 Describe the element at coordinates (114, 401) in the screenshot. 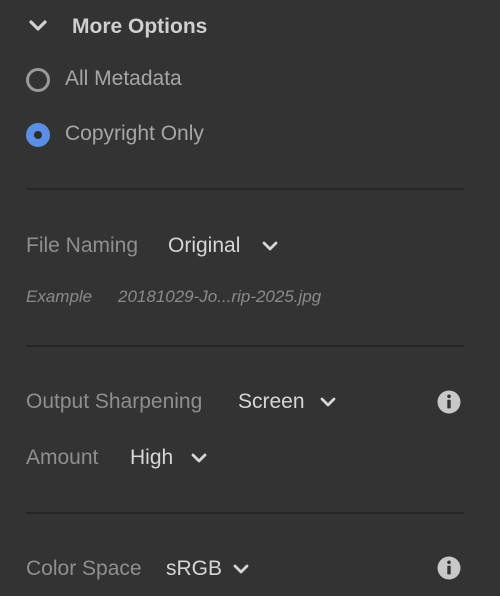

I see `output-sharpening-label: Output Sharpening` at that location.